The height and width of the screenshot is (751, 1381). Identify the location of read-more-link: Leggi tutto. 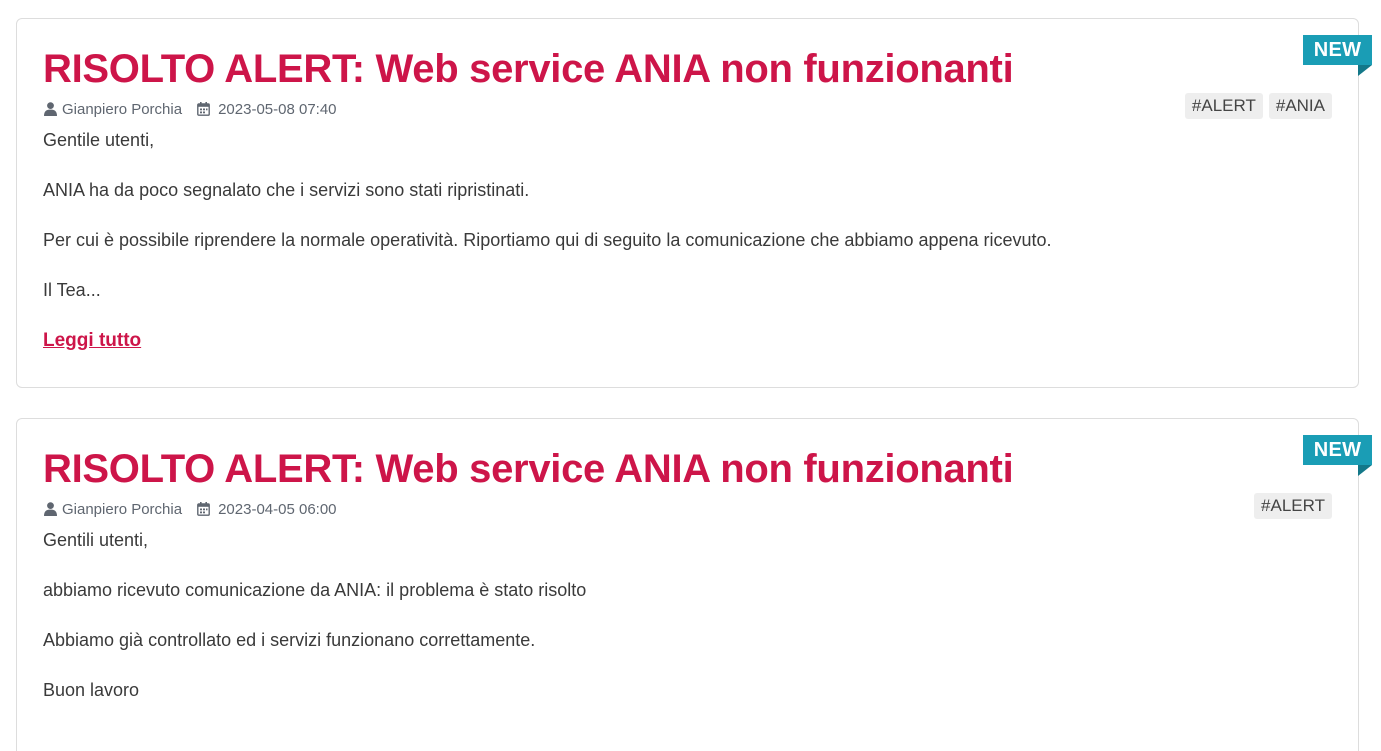
(92, 341).